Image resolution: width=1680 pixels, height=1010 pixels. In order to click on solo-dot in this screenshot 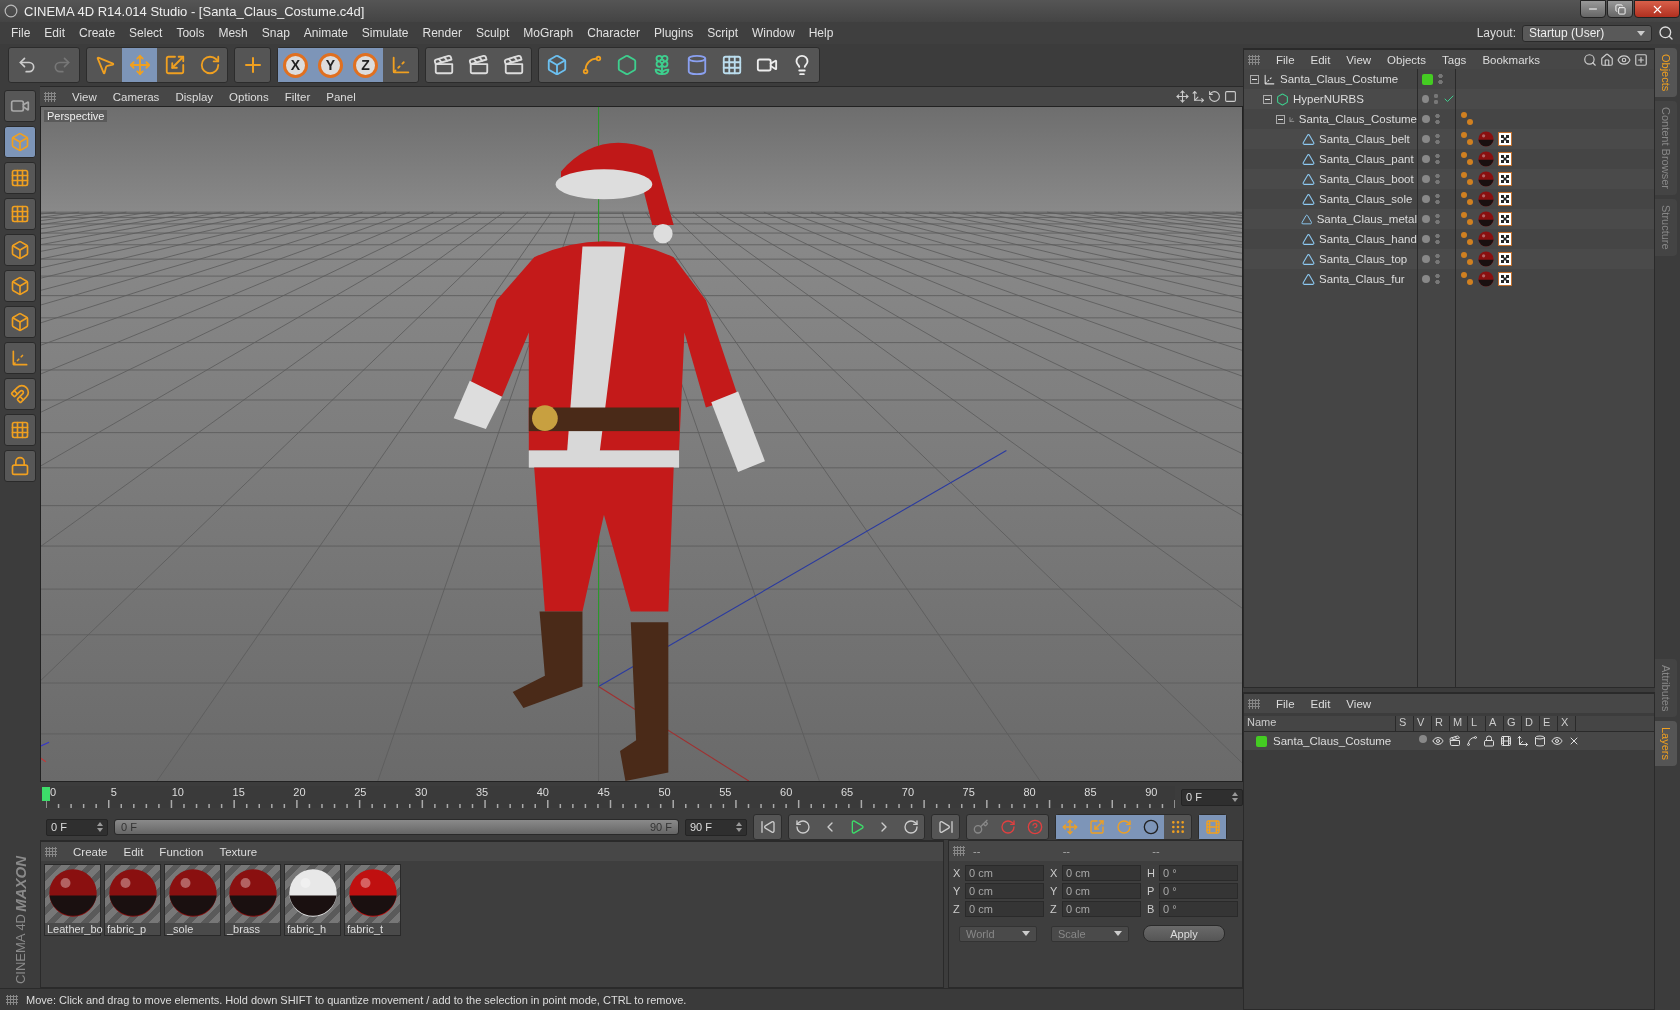, I will do `click(1423, 739)`.